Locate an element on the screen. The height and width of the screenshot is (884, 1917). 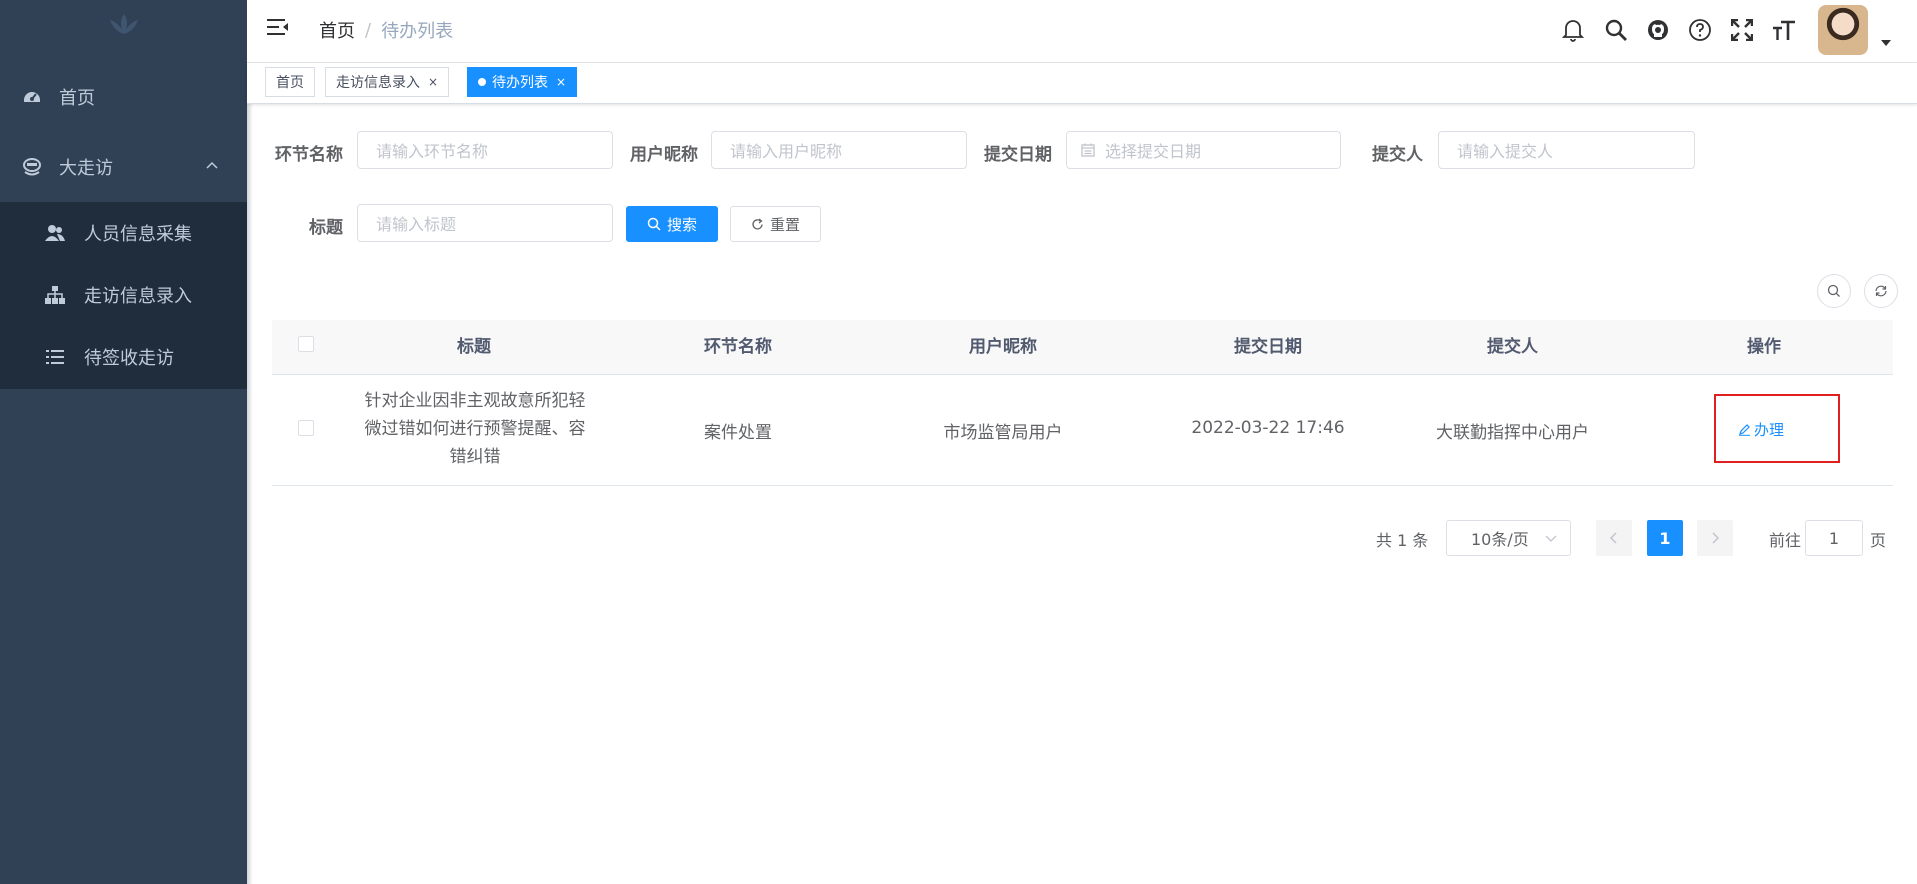
tag-label: 待办列表 is located at coordinates (520, 83).